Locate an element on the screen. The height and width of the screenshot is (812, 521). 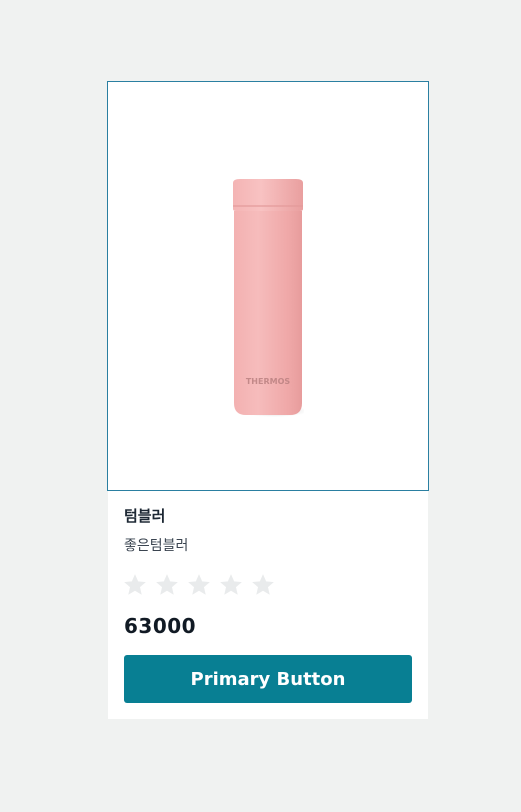
product-price: 63000 is located at coordinates (160, 626).